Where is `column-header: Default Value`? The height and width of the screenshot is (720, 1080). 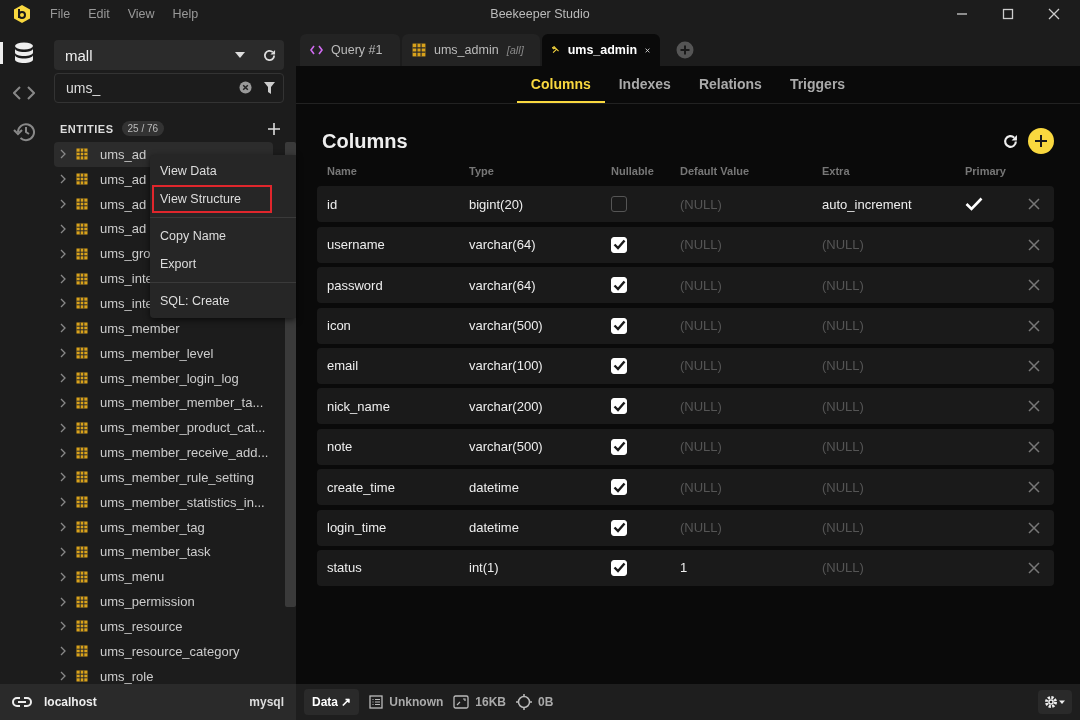
column-header: Default Value is located at coordinates (715, 171).